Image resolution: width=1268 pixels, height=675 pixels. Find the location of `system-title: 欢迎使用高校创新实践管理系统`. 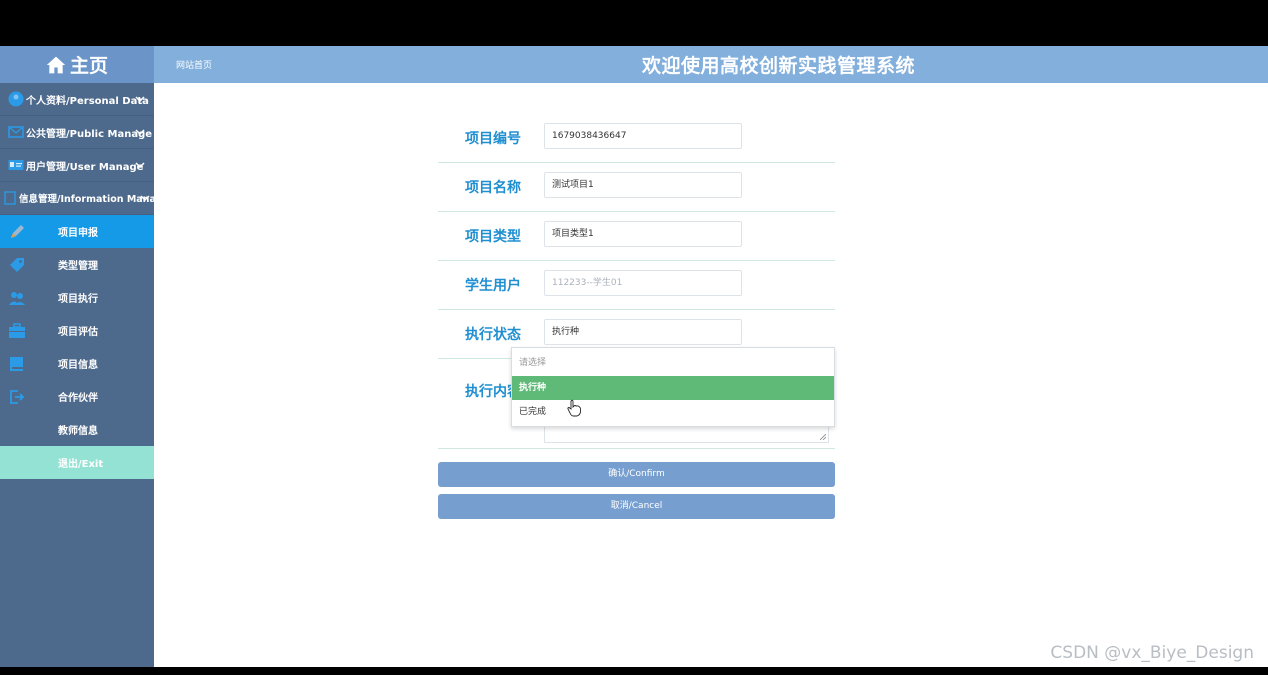

system-title: 欢迎使用高校创新实践管理系统 is located at coordinates (779, 66).